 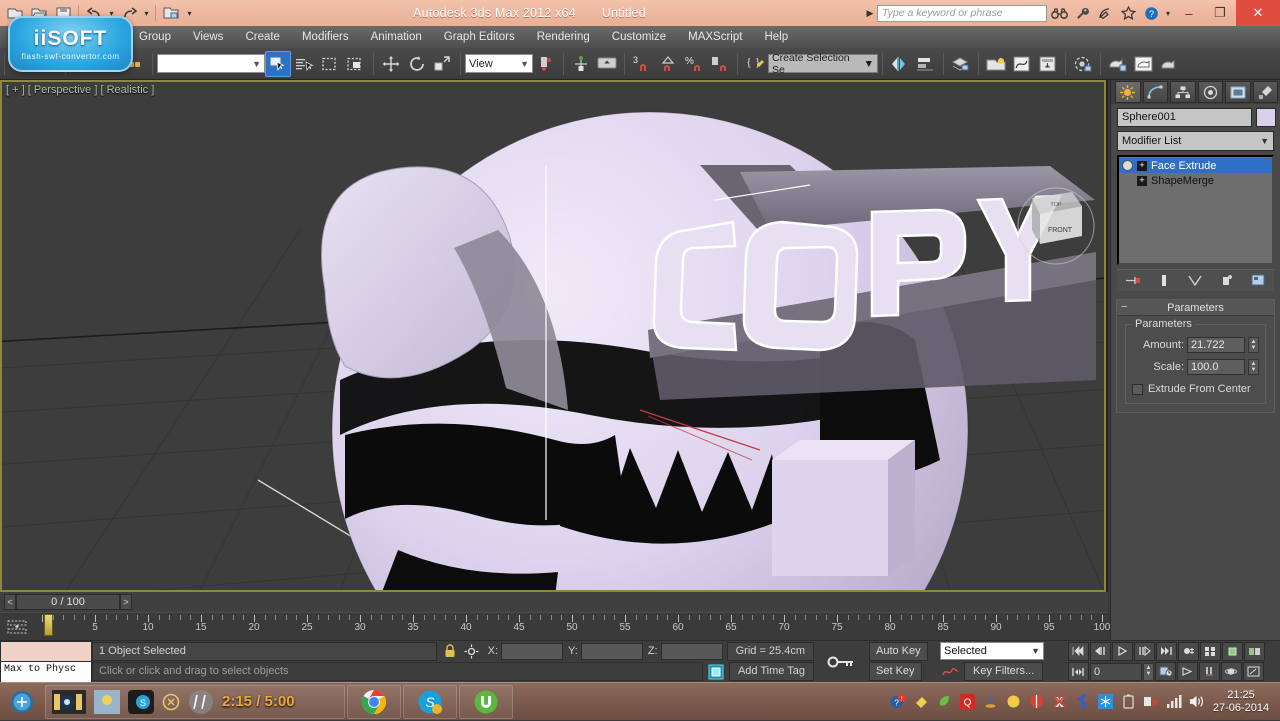 I want to click on render-production-button, so click(x=1170, y=64).